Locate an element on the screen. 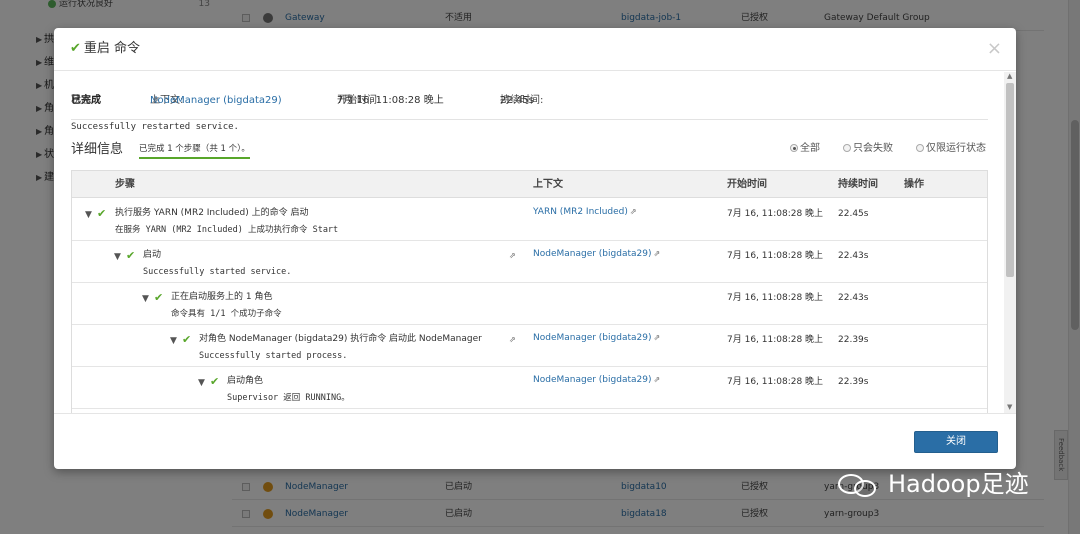 The width and height of the screenshot is (1080, 534). step-duration: 22.45s is located at coordinates (853, 214).